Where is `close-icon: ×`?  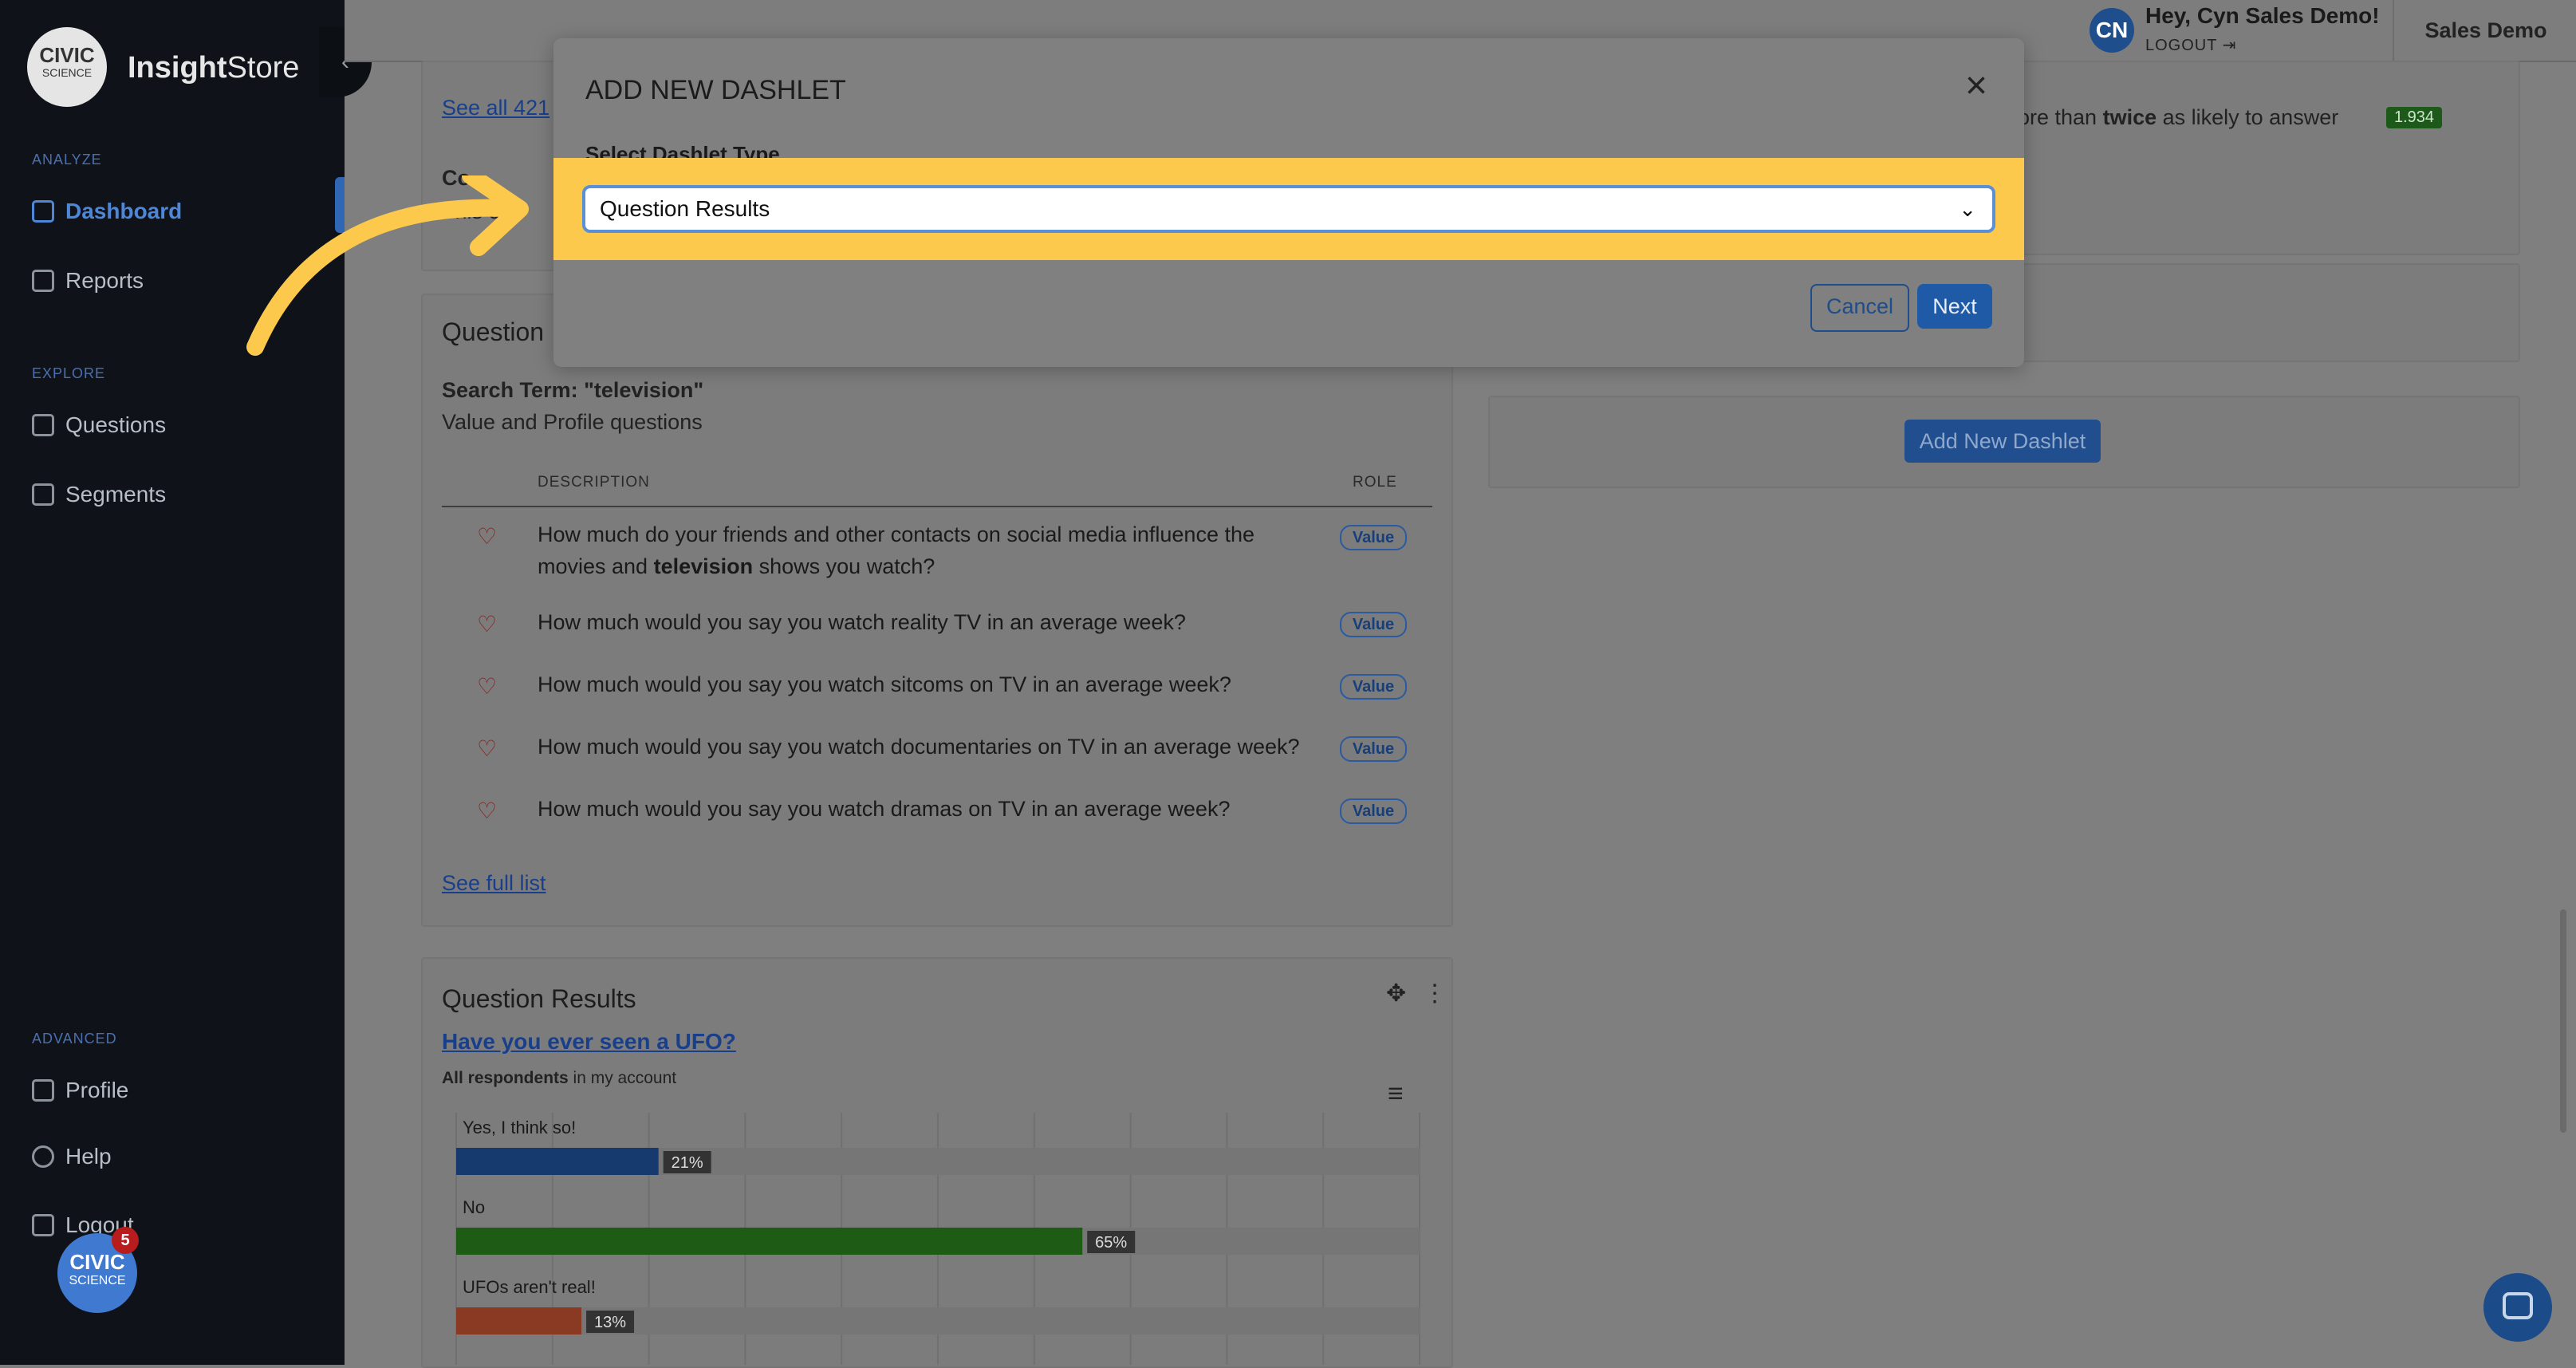 close-icon: × is located at coordinates (1976, 86).